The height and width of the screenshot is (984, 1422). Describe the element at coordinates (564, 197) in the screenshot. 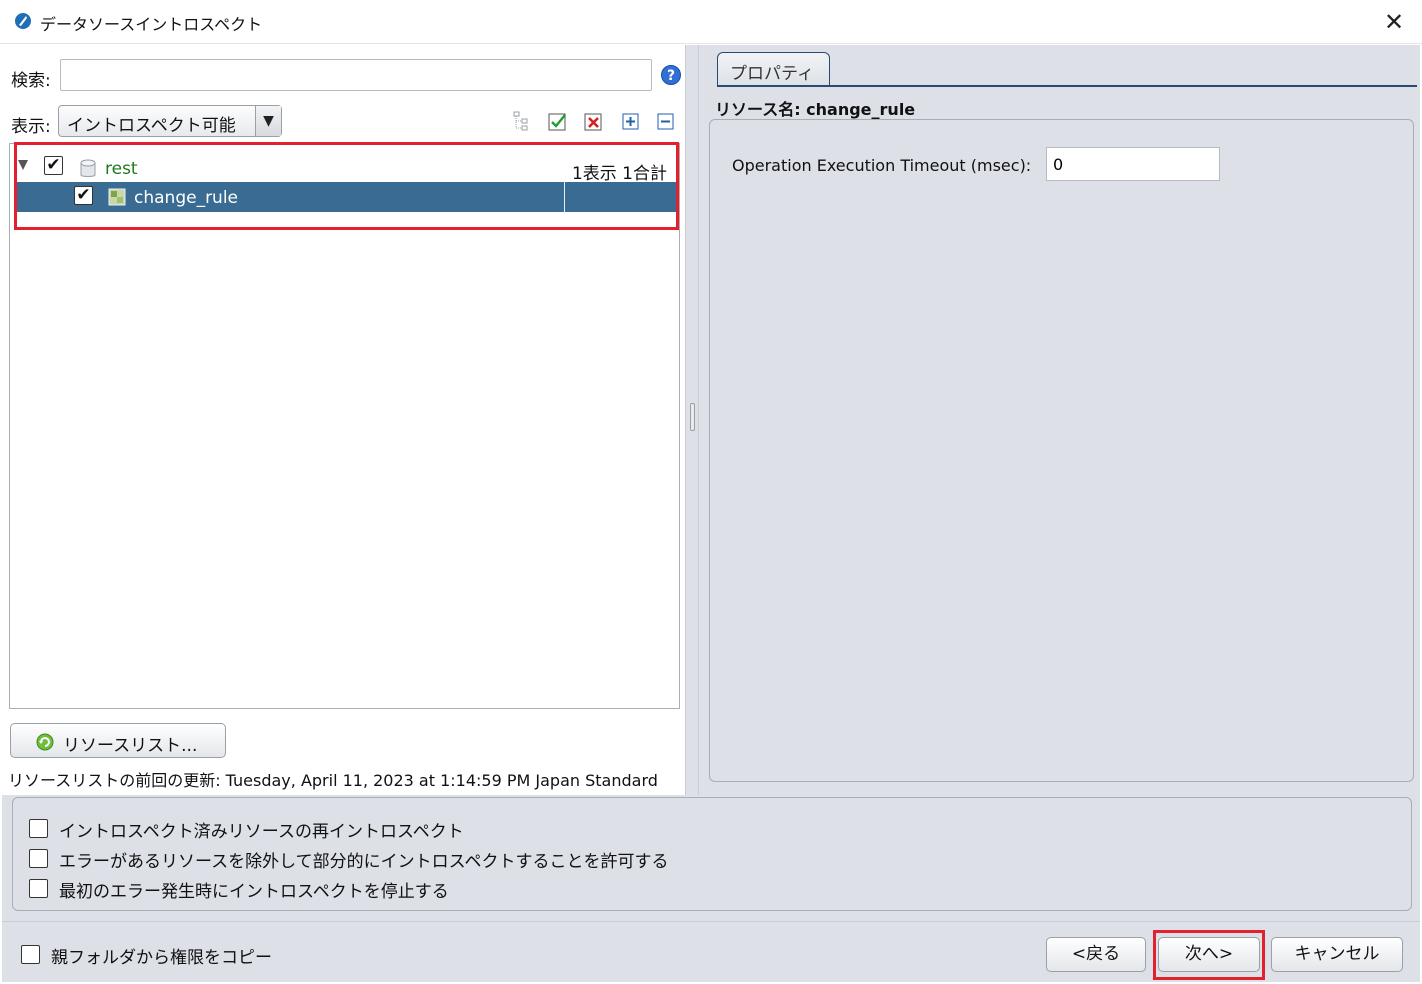

I see `column-divider` at that location.